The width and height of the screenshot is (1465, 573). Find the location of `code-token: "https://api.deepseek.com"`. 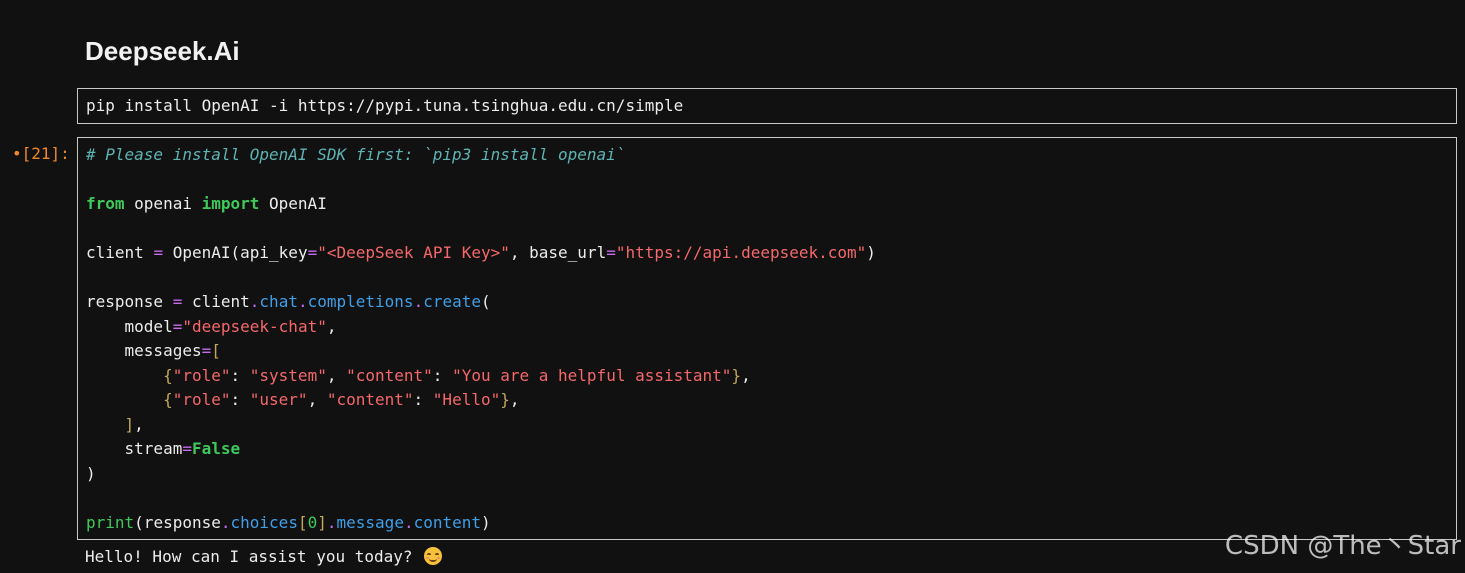

code-token: "https://api.deepseek.com" is located at coordinates (741, 252).